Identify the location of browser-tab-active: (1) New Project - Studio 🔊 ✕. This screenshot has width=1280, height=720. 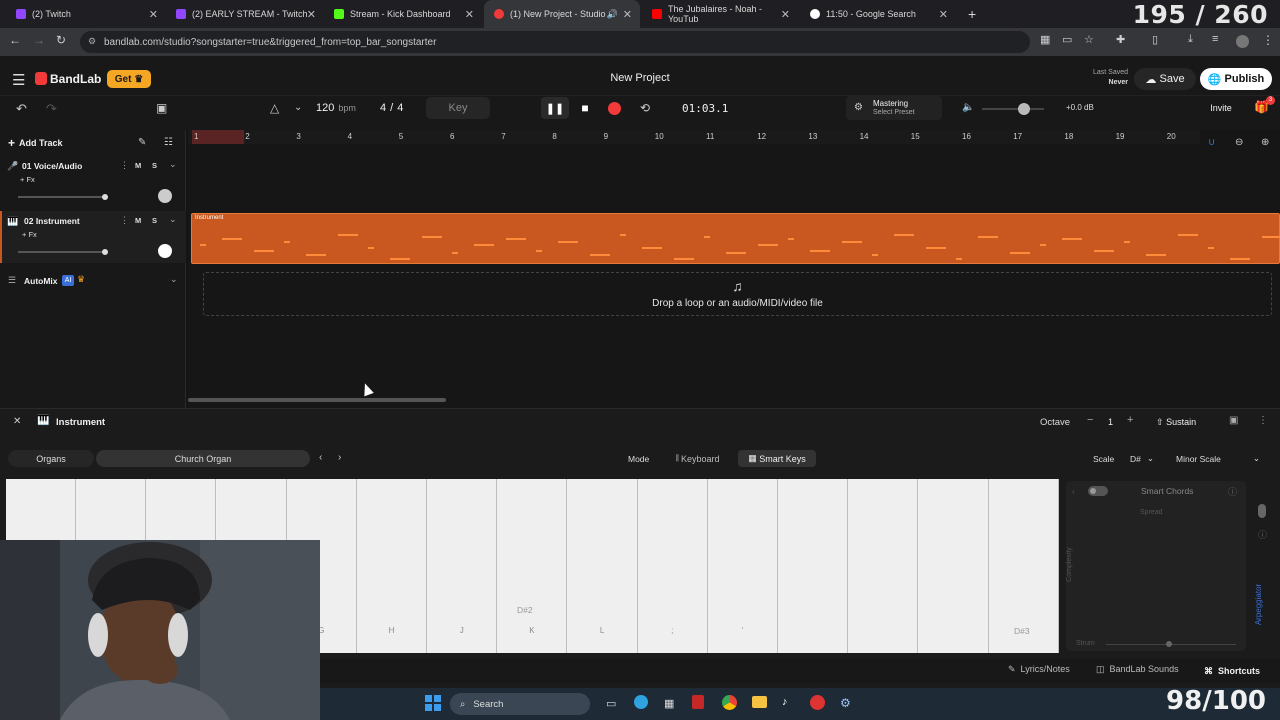
(562, 14).